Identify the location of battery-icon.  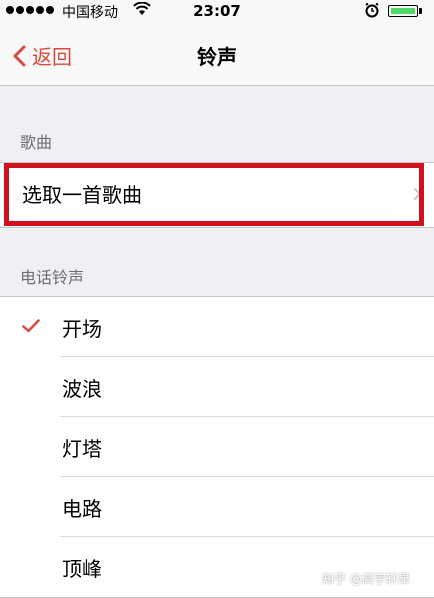
(403, 11).